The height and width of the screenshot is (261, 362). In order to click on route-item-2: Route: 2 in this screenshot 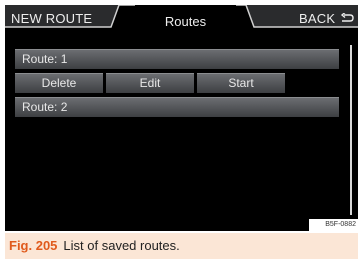, I will do `click(177, 107)`.